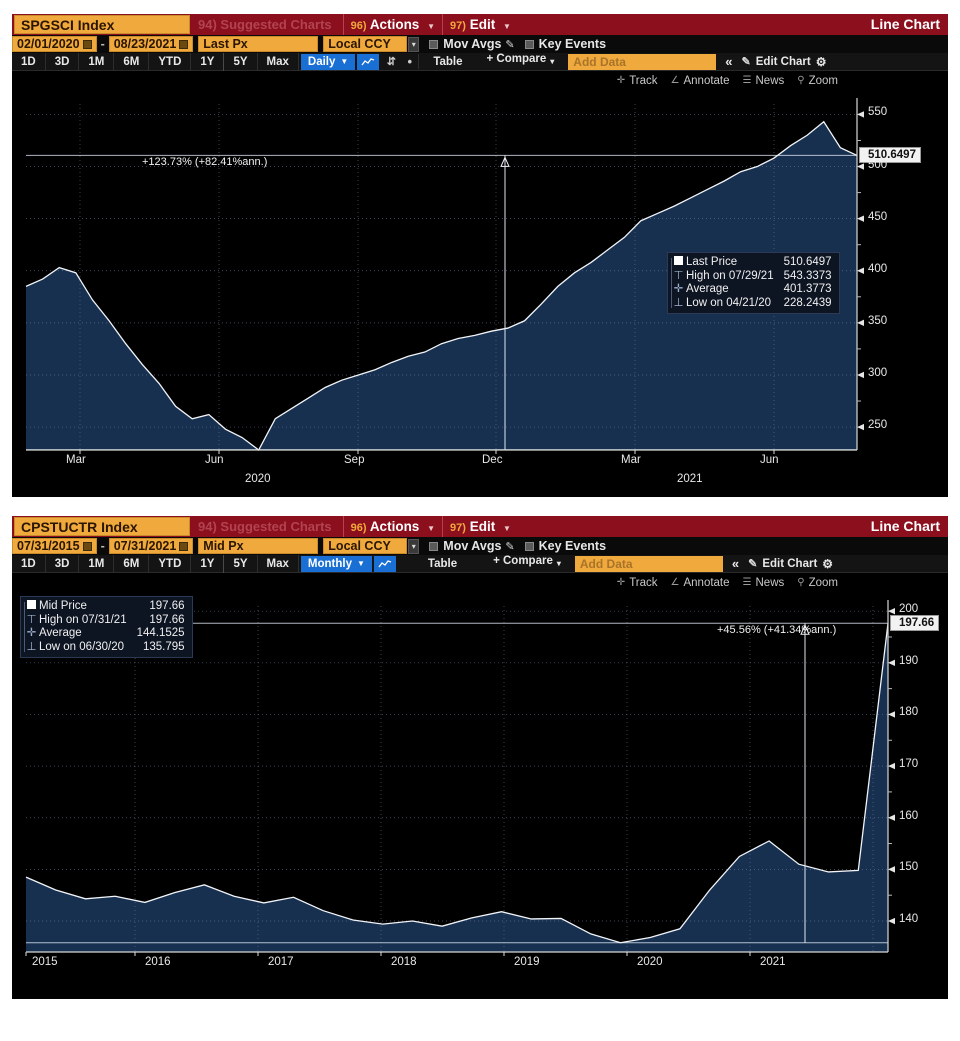  I want to click on price-field-input: Last Px, so click(258, 44).